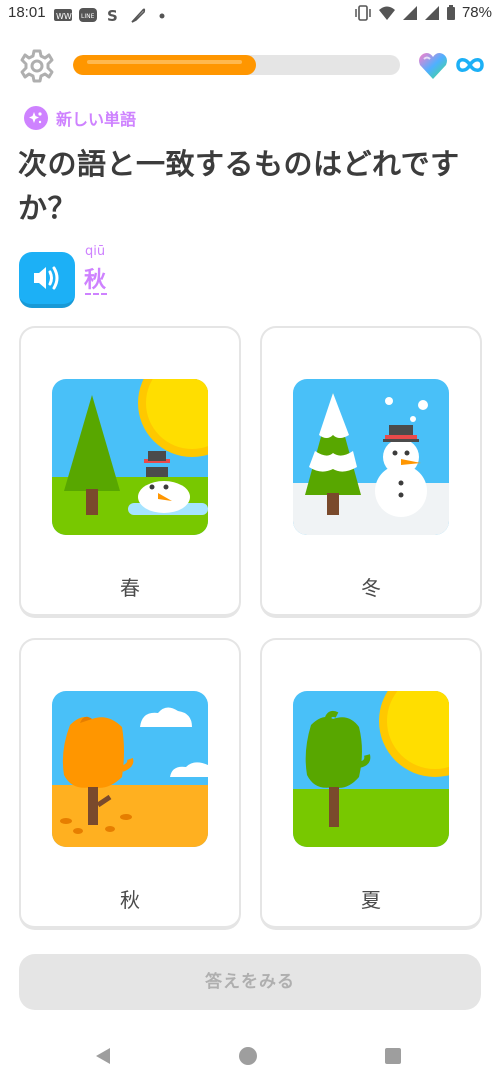  I want to click on summer-tree-sun-icon, so click(371, 769).